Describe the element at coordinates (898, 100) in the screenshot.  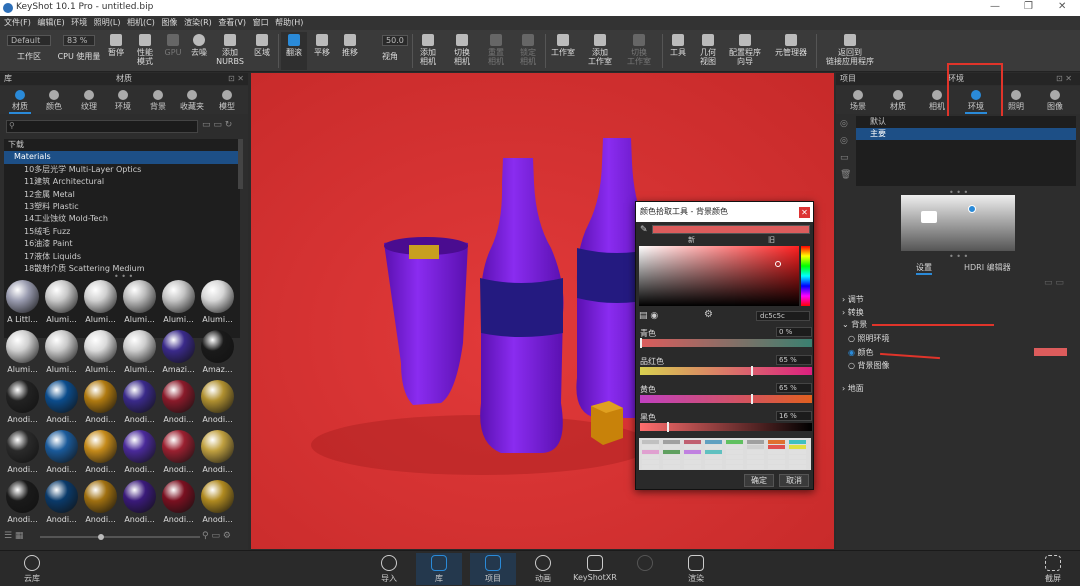
I see `tab-material: 材质` at that location.